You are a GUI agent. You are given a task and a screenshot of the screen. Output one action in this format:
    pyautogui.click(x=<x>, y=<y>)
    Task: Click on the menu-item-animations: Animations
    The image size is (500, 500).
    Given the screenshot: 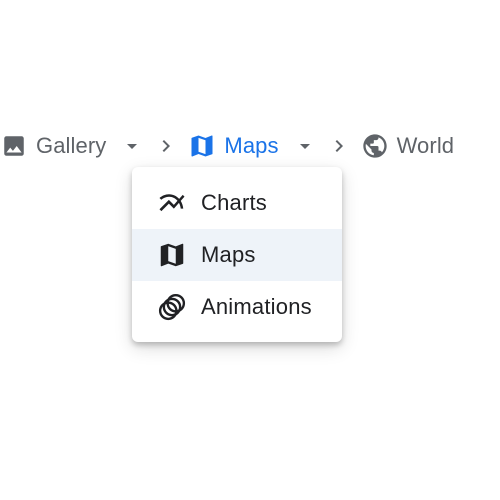 What is the action you would take?
    pyautogui.click(x=237, y=307)
    